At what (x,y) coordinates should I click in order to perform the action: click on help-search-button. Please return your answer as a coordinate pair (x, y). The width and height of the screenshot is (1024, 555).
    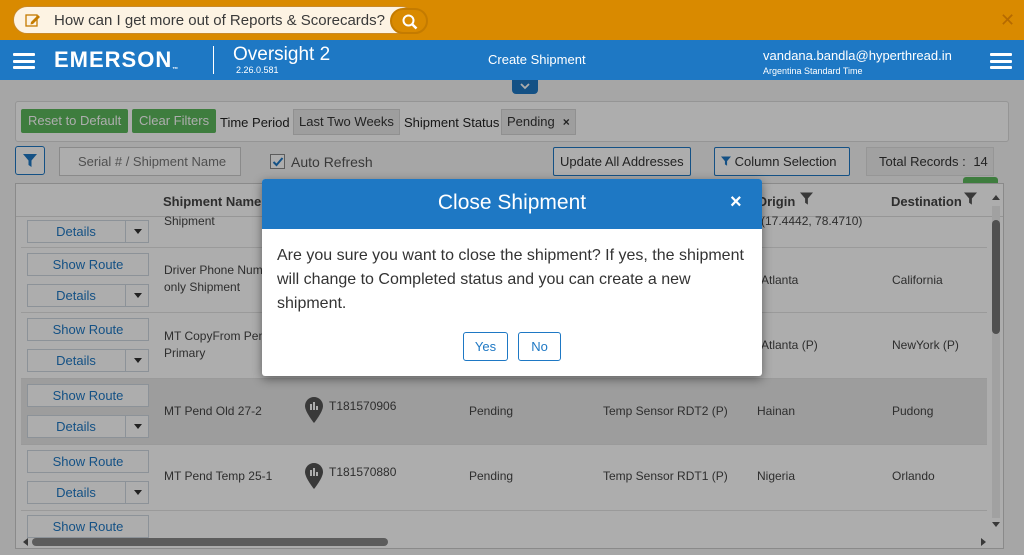
    Looking at the image, I should click on (409, 21).